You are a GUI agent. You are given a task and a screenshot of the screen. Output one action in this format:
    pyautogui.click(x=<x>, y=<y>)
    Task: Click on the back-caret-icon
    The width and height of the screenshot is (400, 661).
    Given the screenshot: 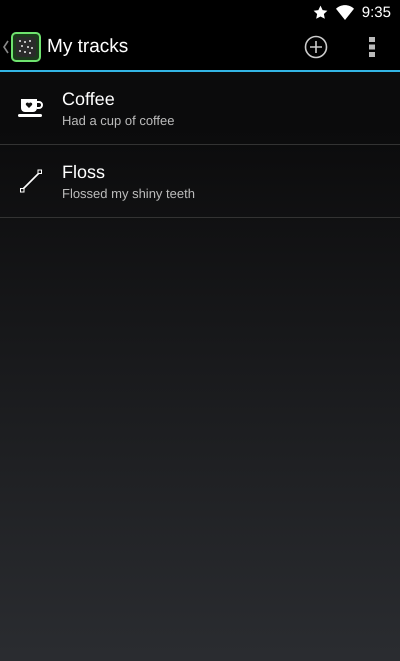 What is the action you would take?
    pyautogui.click(x=6, y=47)
    